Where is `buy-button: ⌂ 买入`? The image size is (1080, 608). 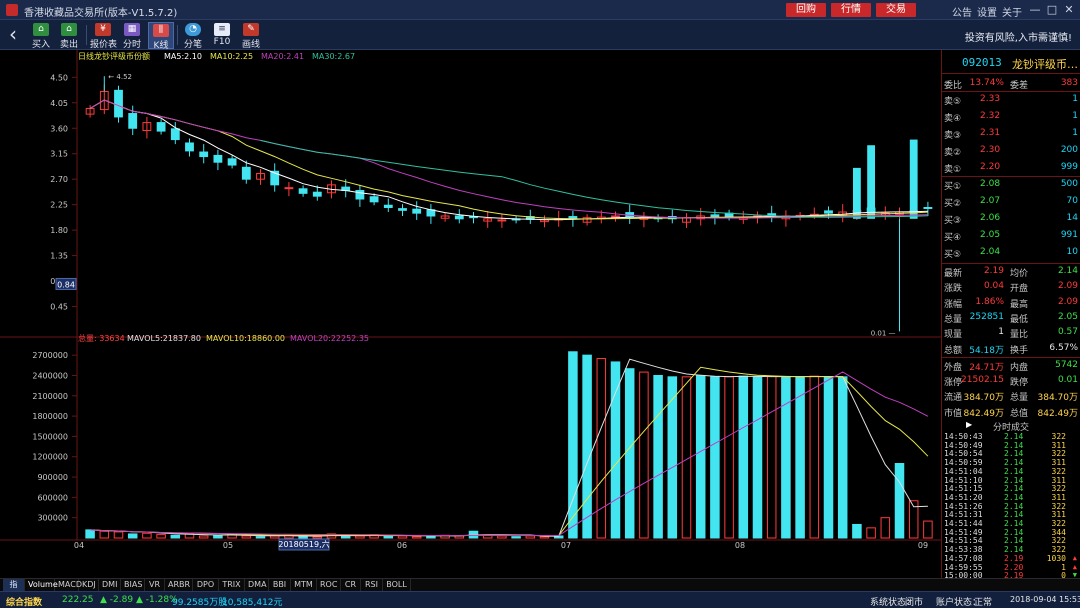 buy-button: ⌂ 买入 is located at coordinates (41, 36).